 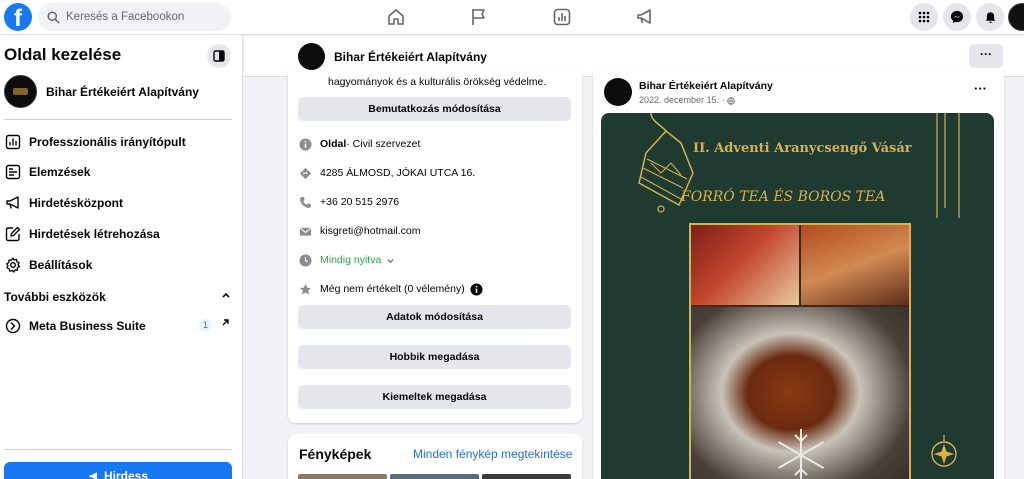 I want to click on sidebar-page-name: Bihar Értékeiért Alapítvány, so click(x=122, y=91).